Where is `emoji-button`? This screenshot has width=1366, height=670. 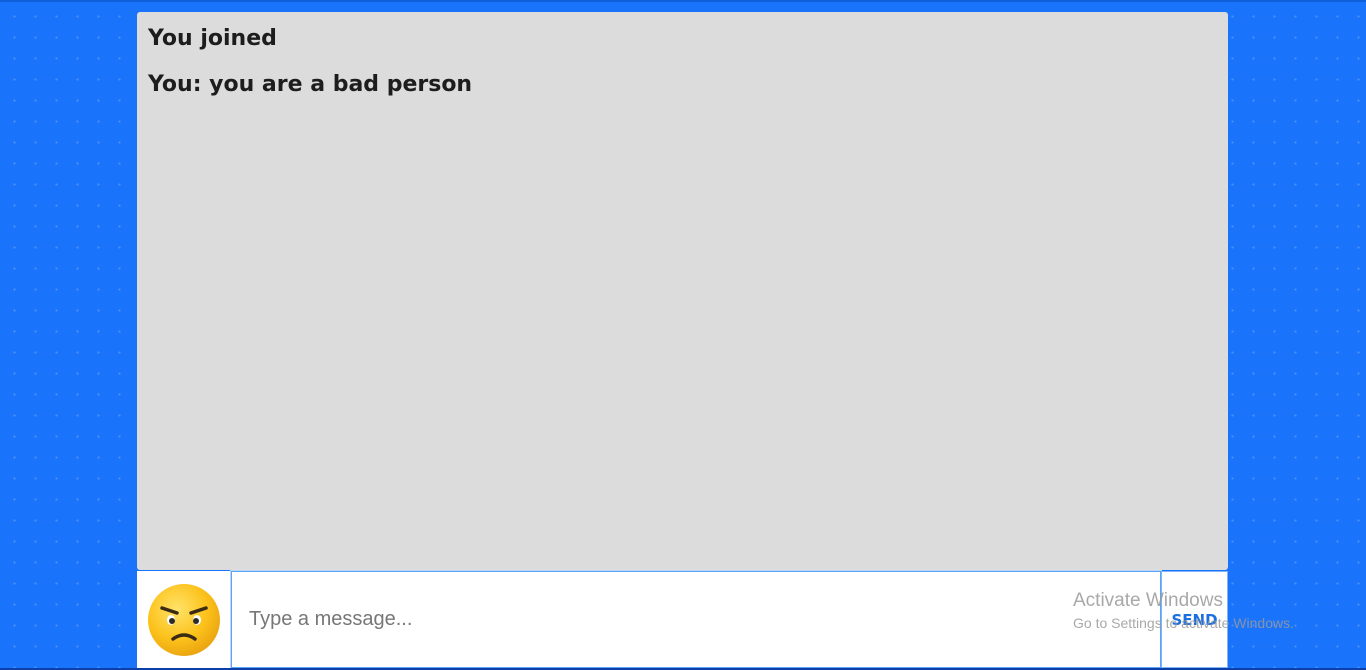 emoji-button is located at coordinates (184, 619).